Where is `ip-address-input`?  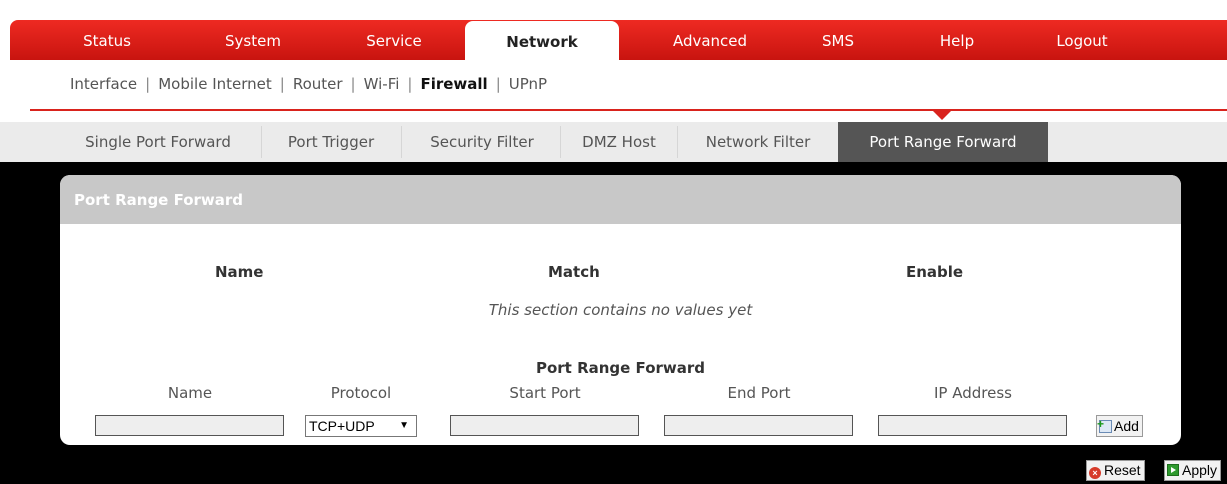 ip-address-input is located at coordinates (972, 425).